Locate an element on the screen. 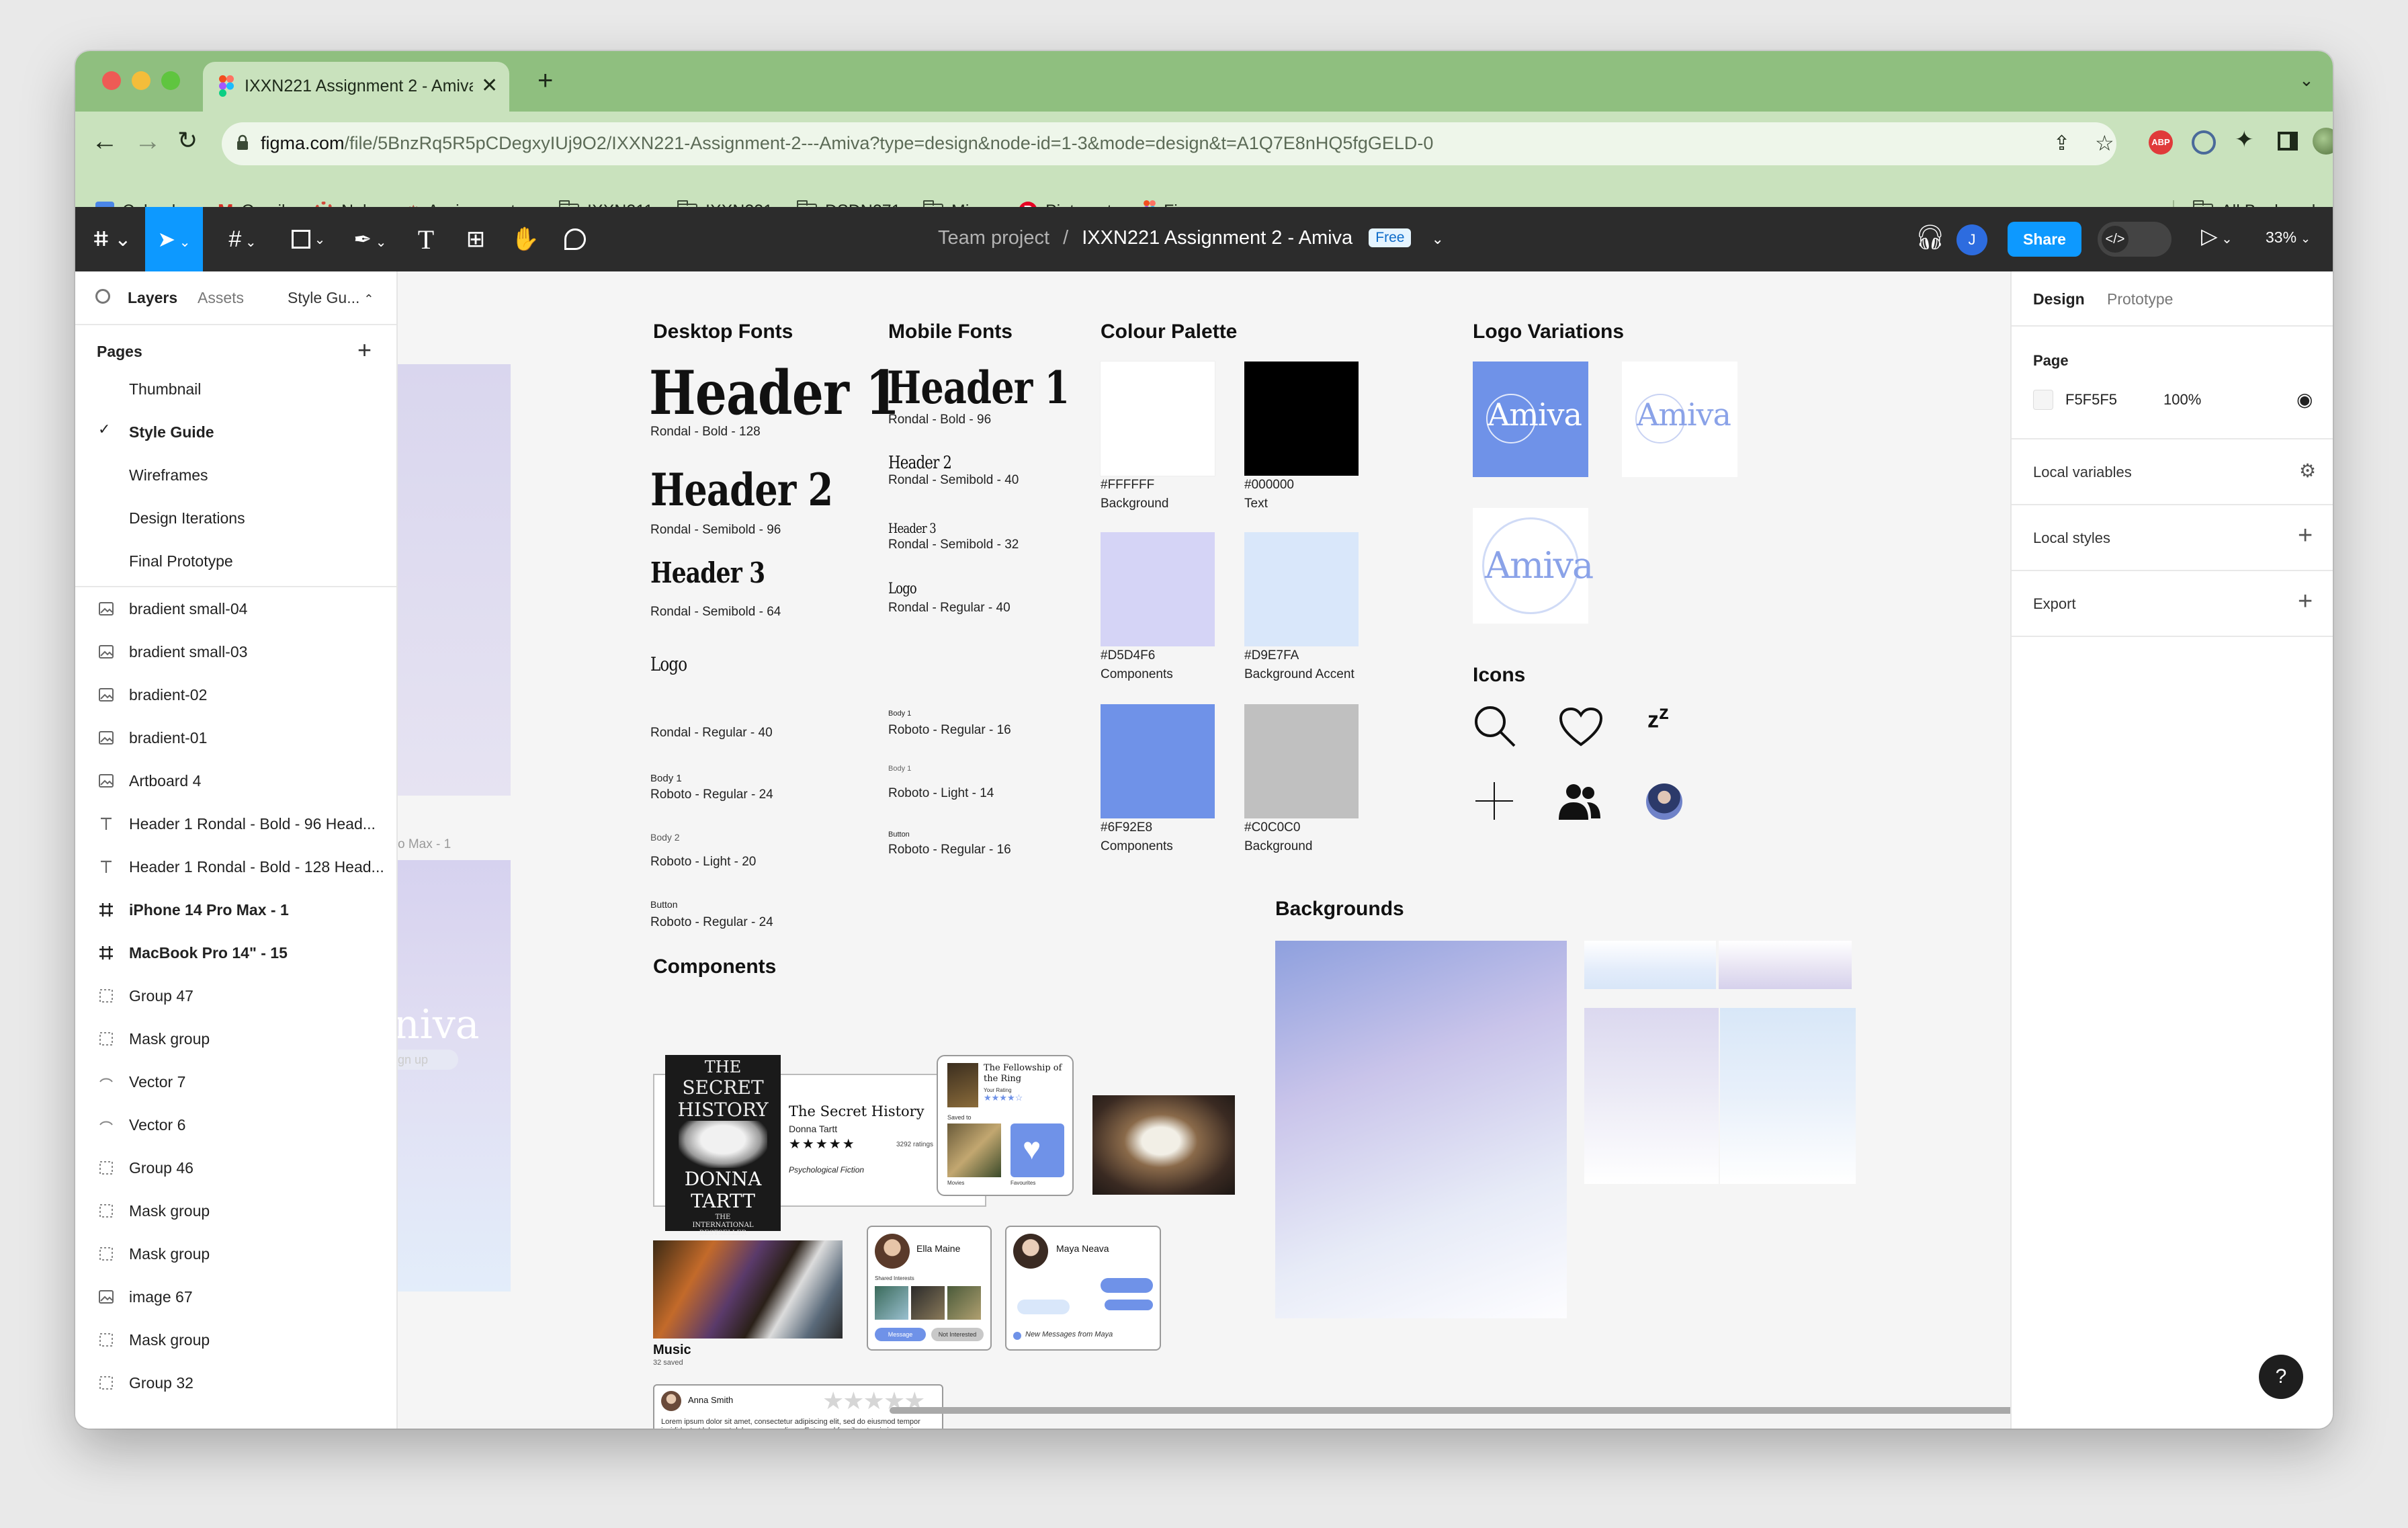 This screenshot has height=1528, width=2408. minimize-window-button is located at coordinates (141, 81).